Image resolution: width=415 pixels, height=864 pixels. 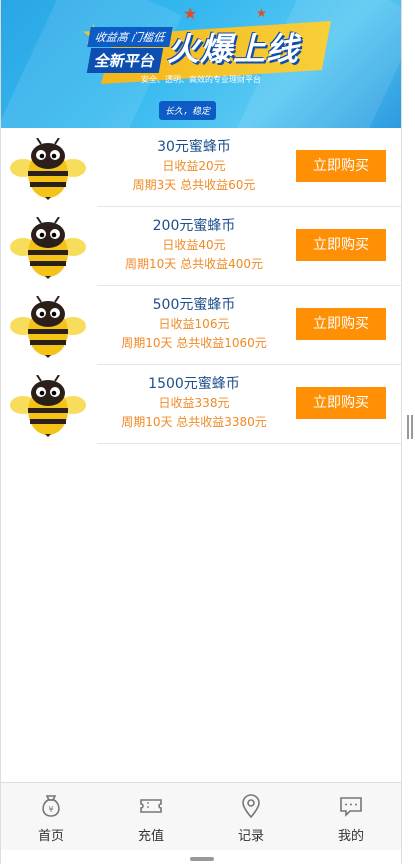 I want to click on tab-label: 首页, so click(x=50, y=836).